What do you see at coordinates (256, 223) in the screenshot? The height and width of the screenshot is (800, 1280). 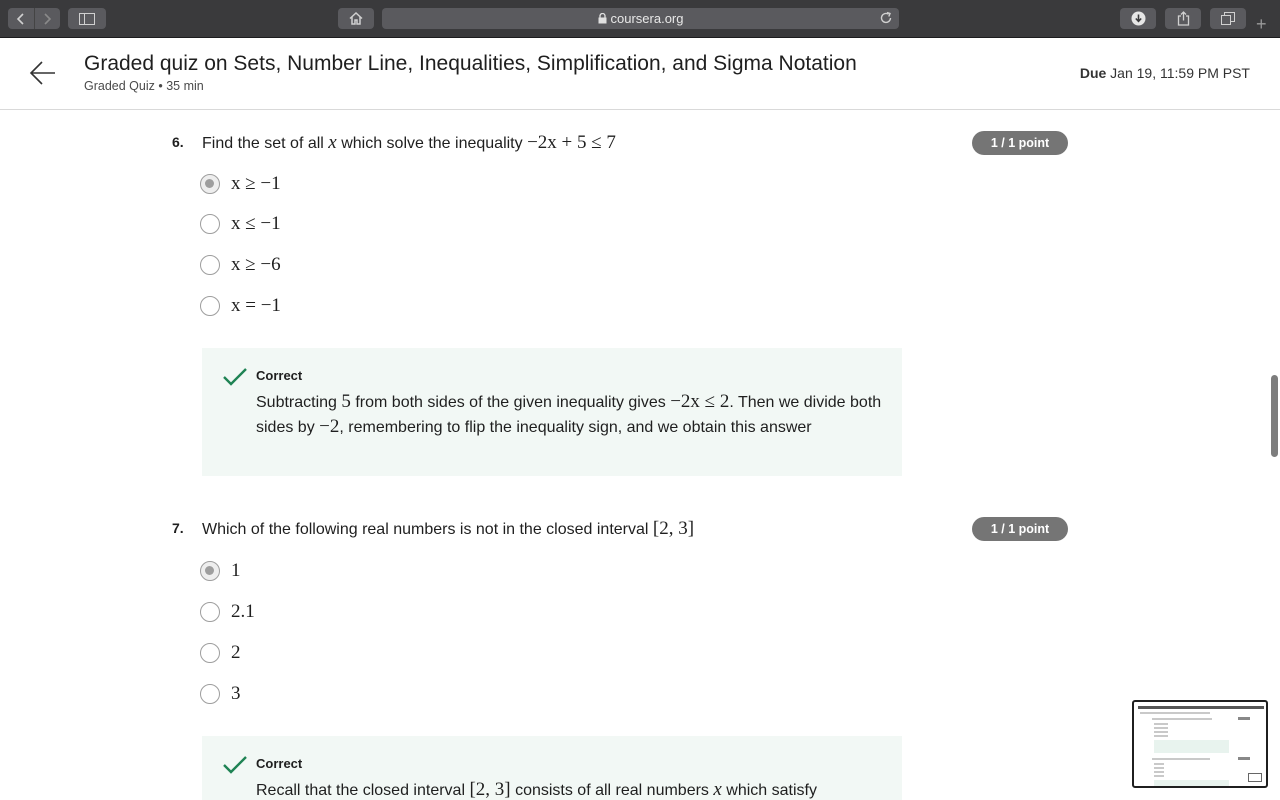 I see `option-label: x ≤ −1` at bounding box center [256, 223].